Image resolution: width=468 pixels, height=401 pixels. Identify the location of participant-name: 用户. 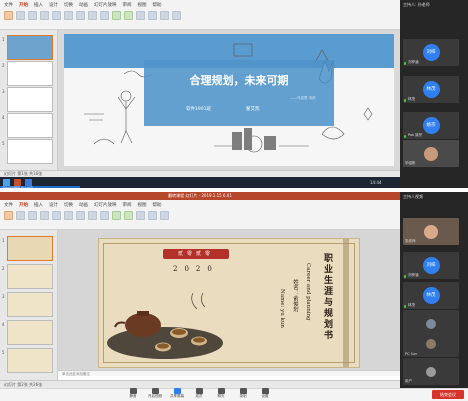
(408, 381).